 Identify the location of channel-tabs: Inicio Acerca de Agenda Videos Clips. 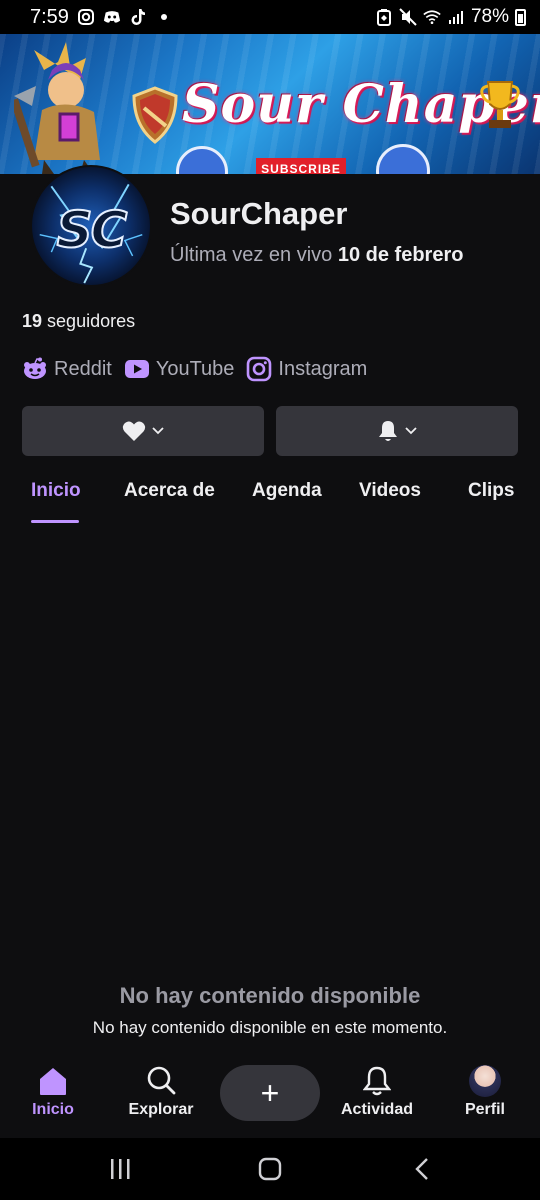
(270, 503).